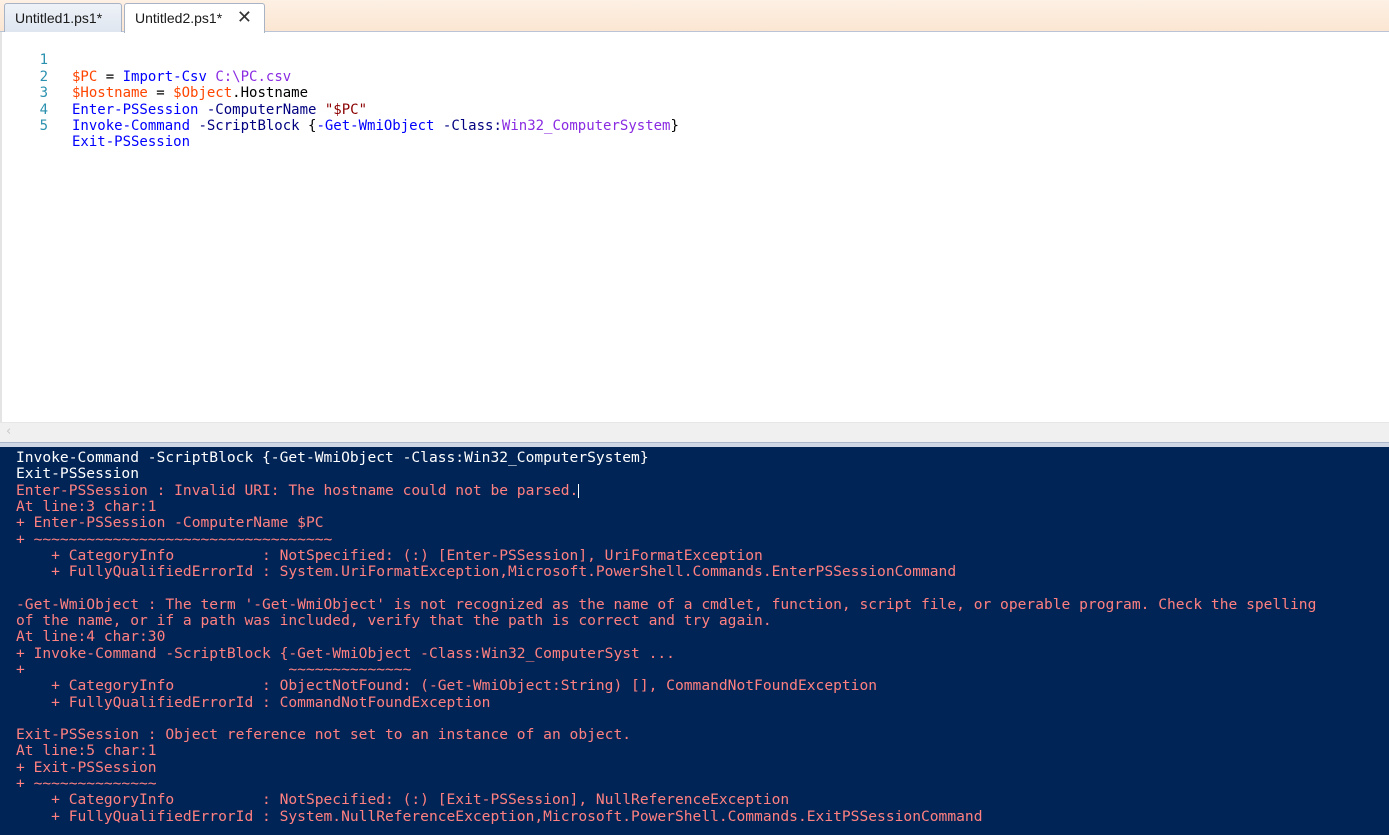 This screenshot has width=1389, height=835. I want to click on tab-untitled2: Untitled2.ps1* ✕, so click(194, 18).